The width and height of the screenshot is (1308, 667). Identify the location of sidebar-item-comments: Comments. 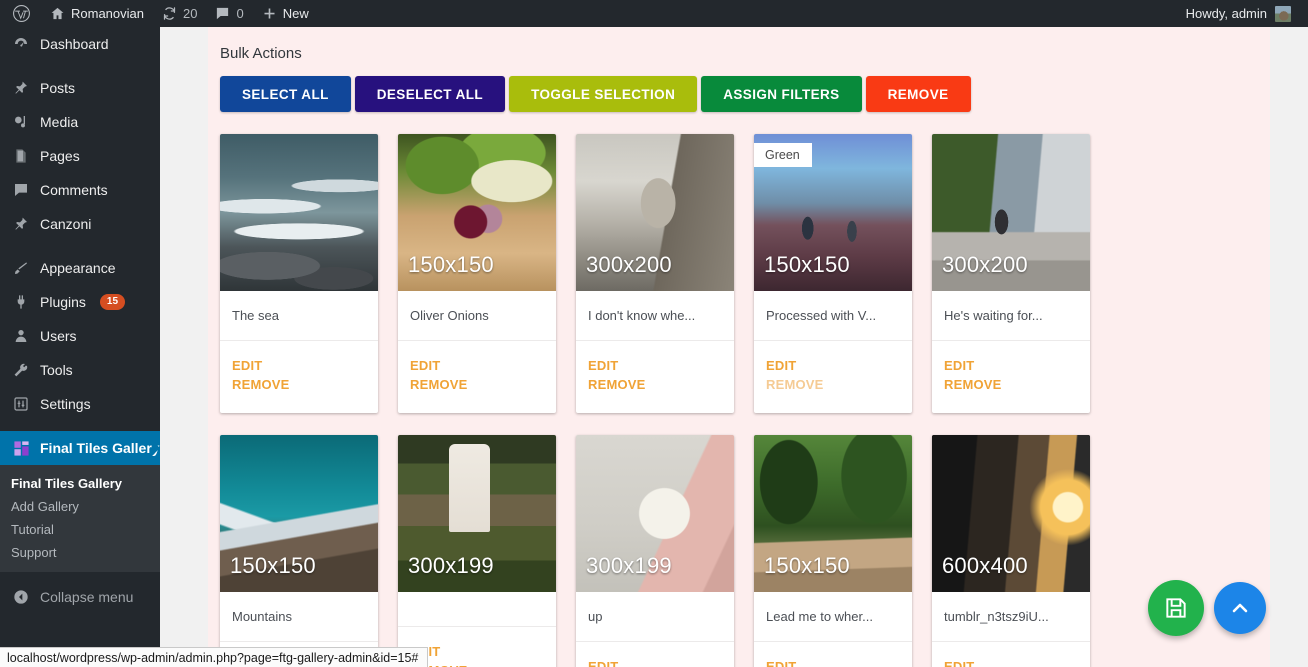
(80, 190).